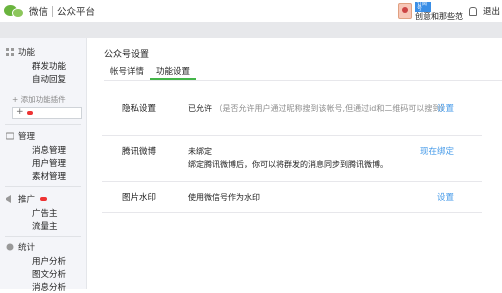 This screenshot has height=293, width=502. I want to click on bind-weibo-link: 现在绑定, so click(437, 151).